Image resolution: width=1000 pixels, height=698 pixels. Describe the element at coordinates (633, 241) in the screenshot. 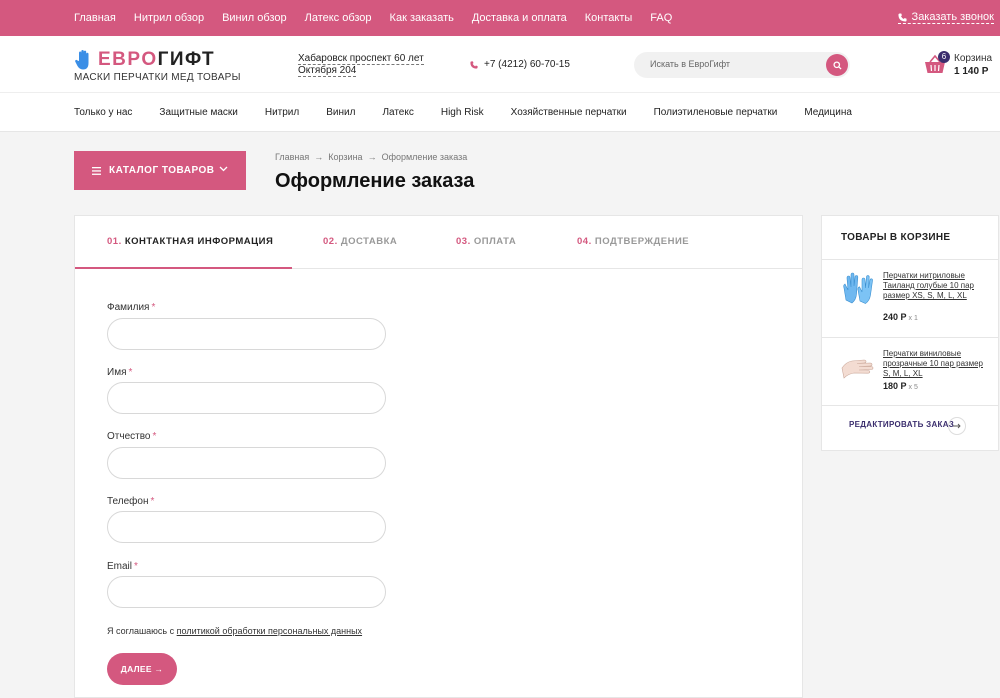

I see `step-confirmation: 04. ПОДТВЕРЖДЕНИЕ` at that location.